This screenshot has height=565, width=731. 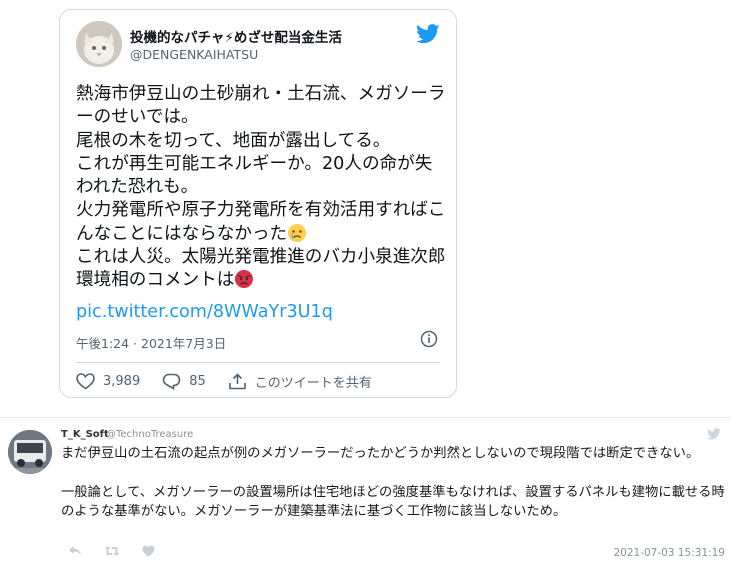 I want to click on like-icon, so click(x=148, y=551).